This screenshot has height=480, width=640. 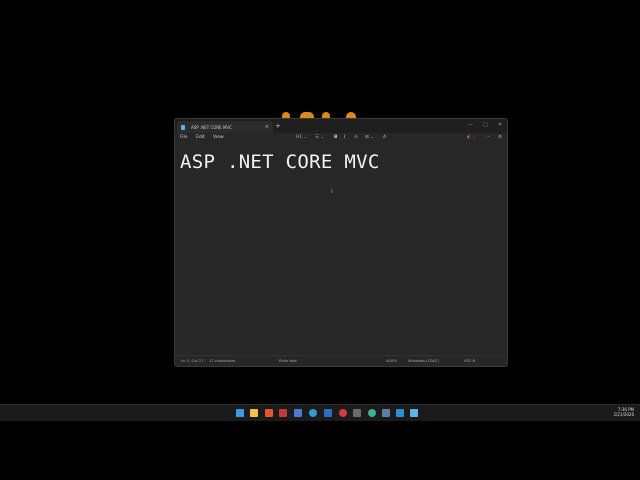 What do you see at coordinates (469, 360) in the screenshot?
I see `encoding: UTF-8` at bounding box center [469, 360].